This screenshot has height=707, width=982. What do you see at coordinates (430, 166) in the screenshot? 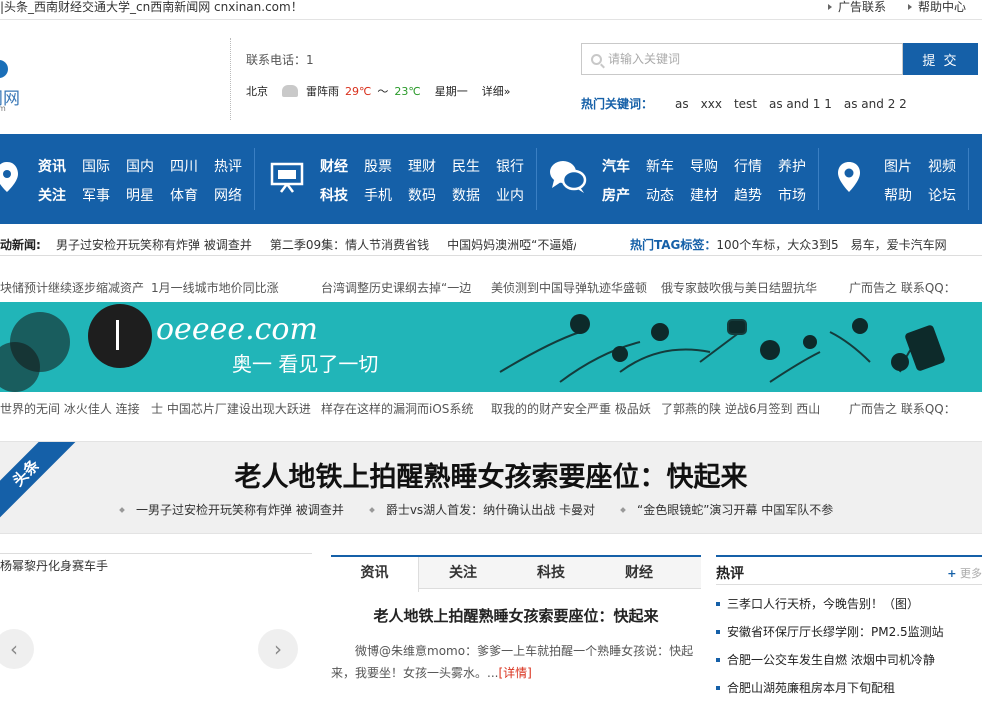
I see `nav-item: 理财` at bounding box center [430, 166].